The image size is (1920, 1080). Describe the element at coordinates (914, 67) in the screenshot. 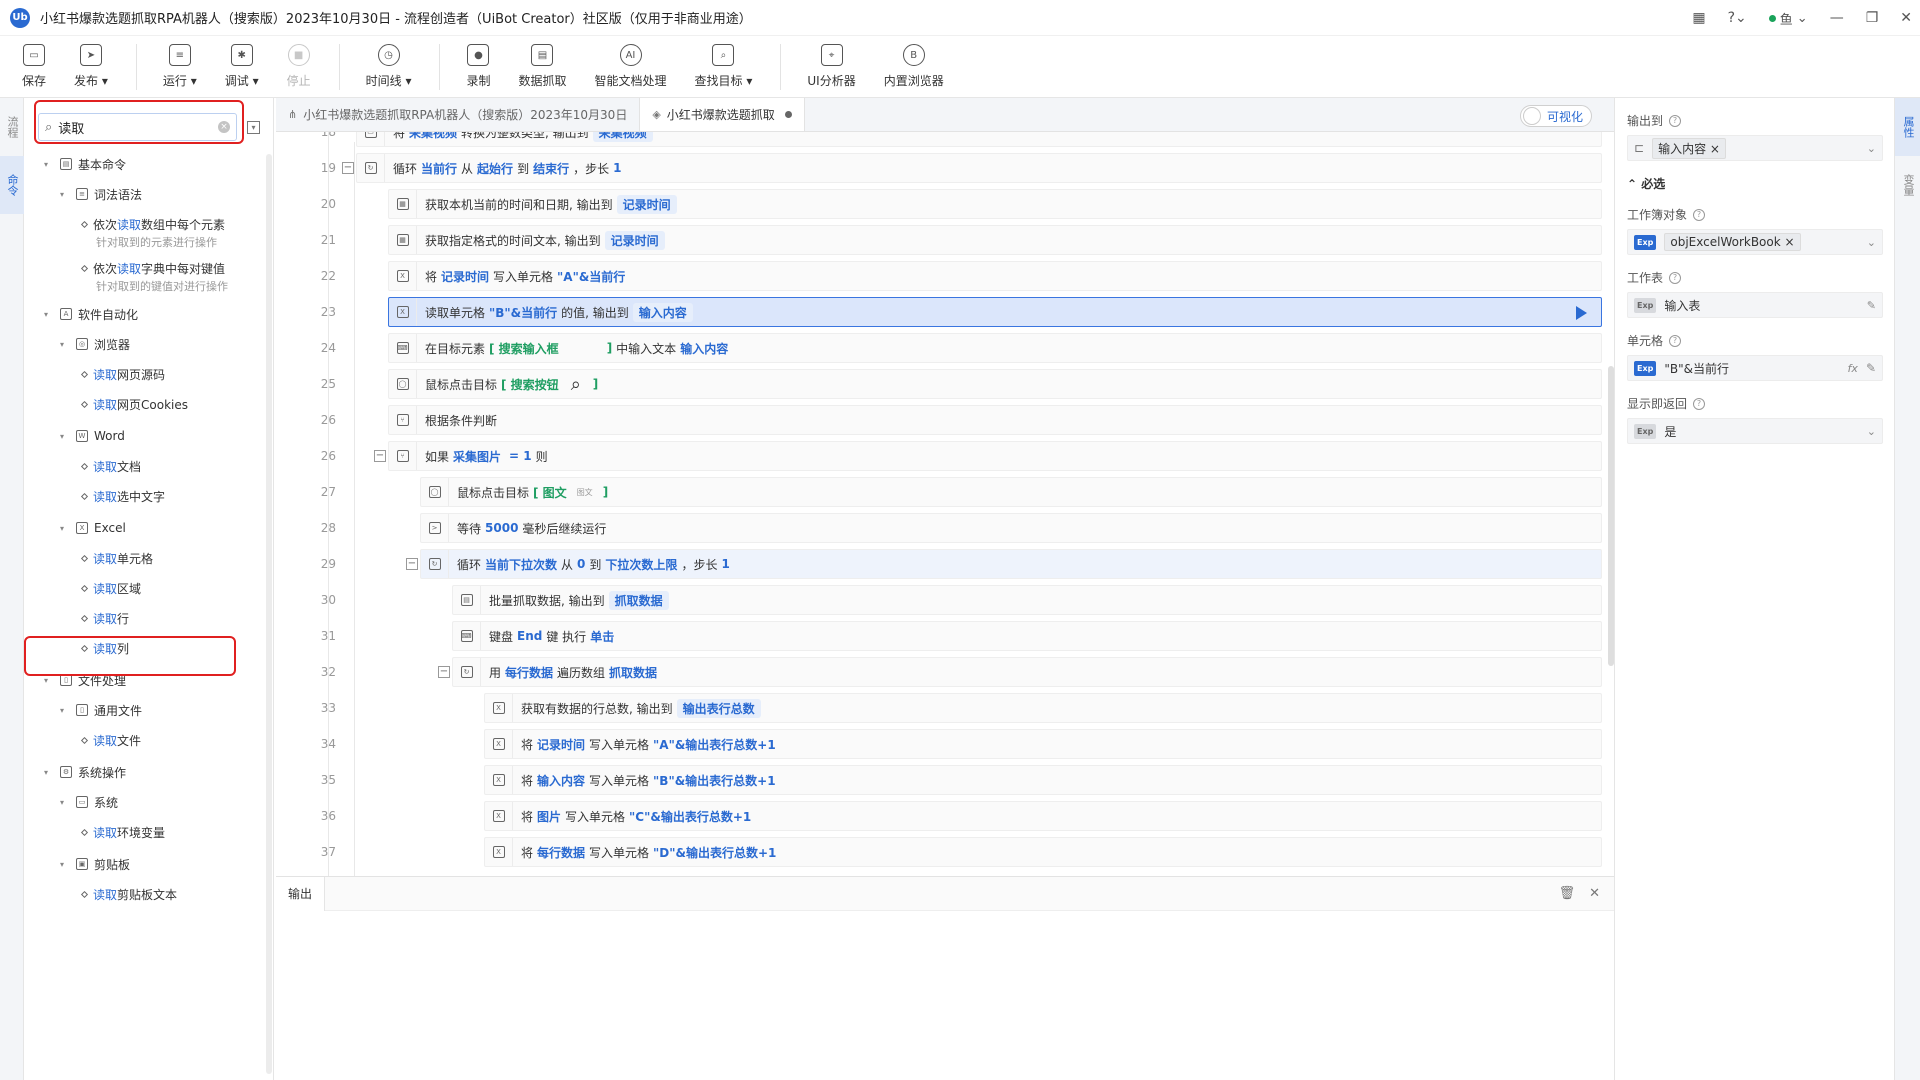

I see `builtin-browser-button: B 内置浏览器` at that location.